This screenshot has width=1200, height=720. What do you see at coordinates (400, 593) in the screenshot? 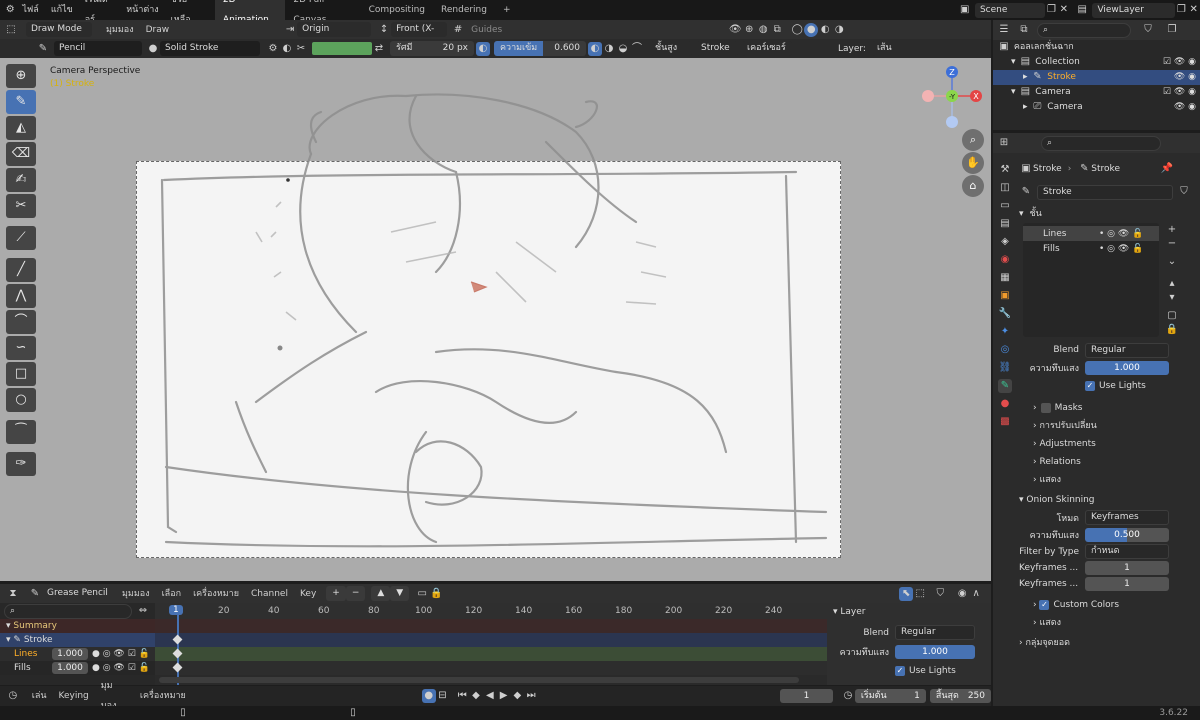
I see `move-down-button: ▼` at bounding box center [400, 593].